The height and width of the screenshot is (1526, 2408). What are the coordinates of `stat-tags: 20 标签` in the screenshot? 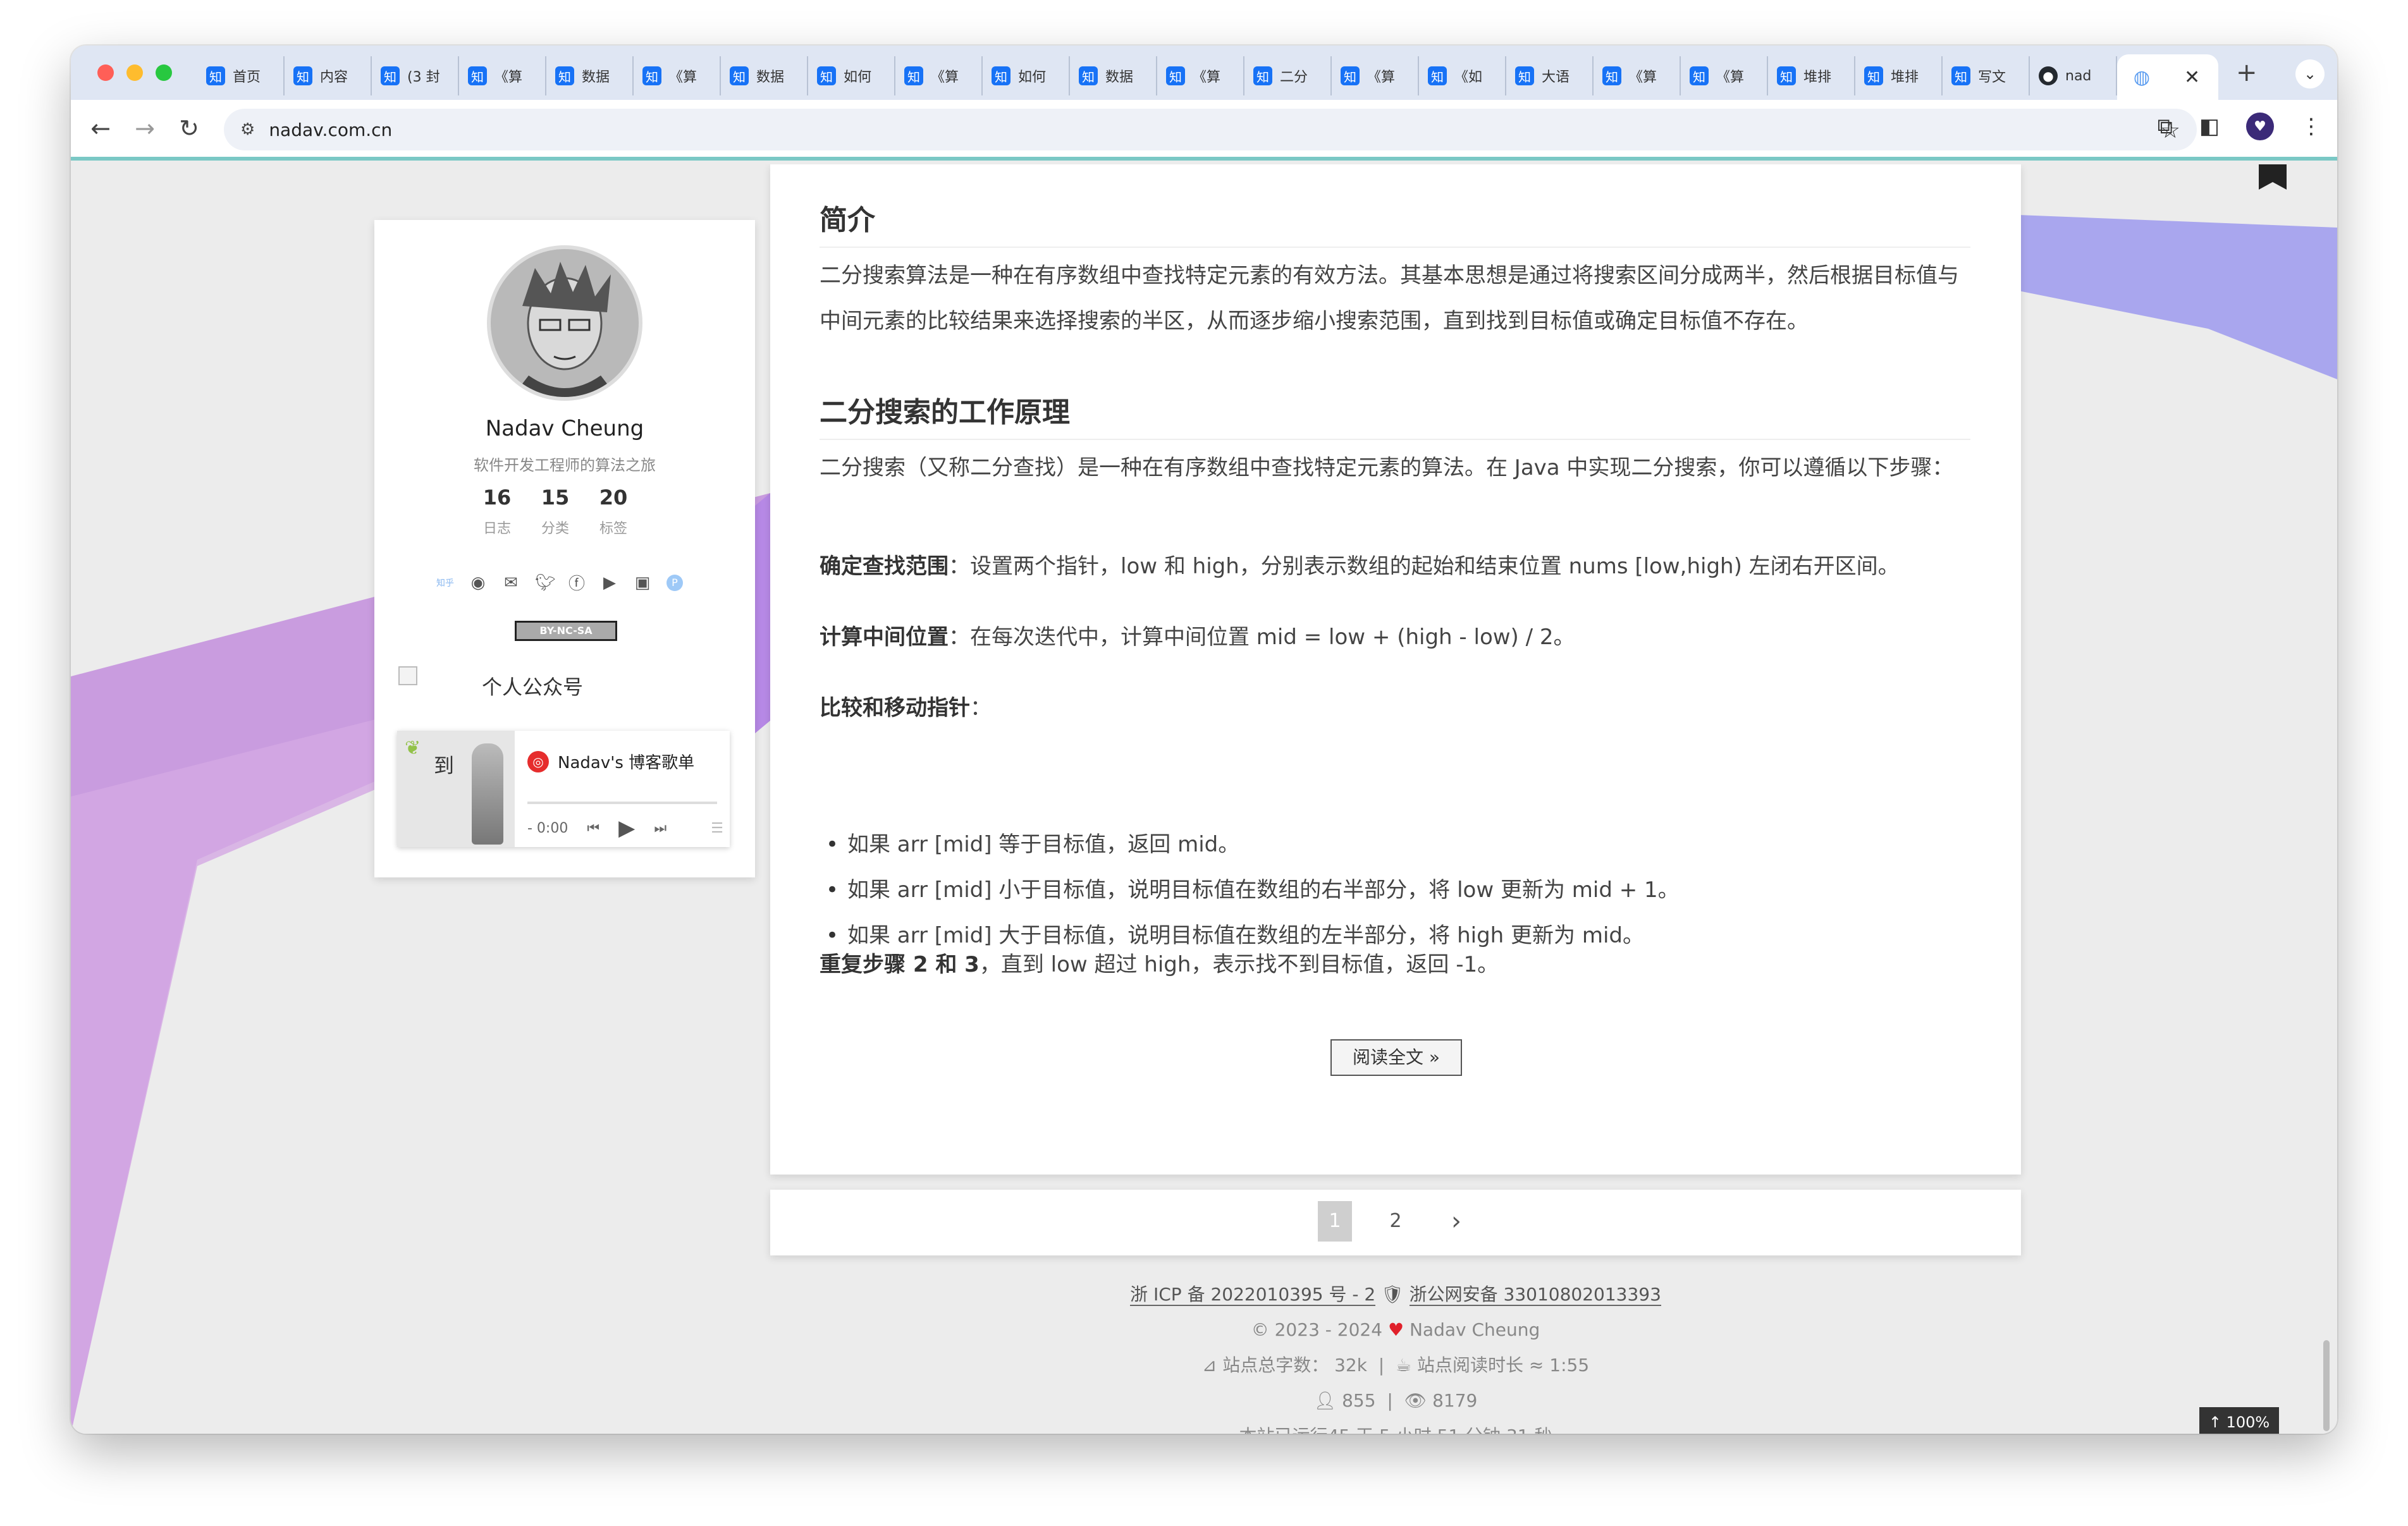 It's located at (613, 511).